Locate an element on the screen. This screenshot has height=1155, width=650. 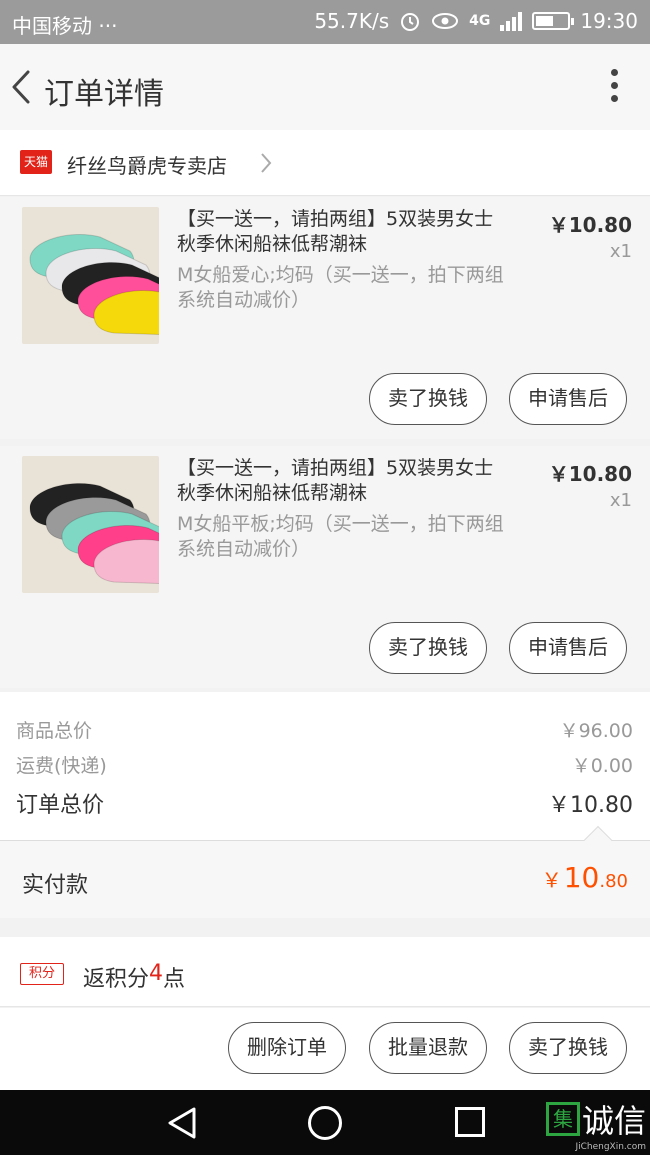
nav-back-icon is located at coordinates (182, 1123).